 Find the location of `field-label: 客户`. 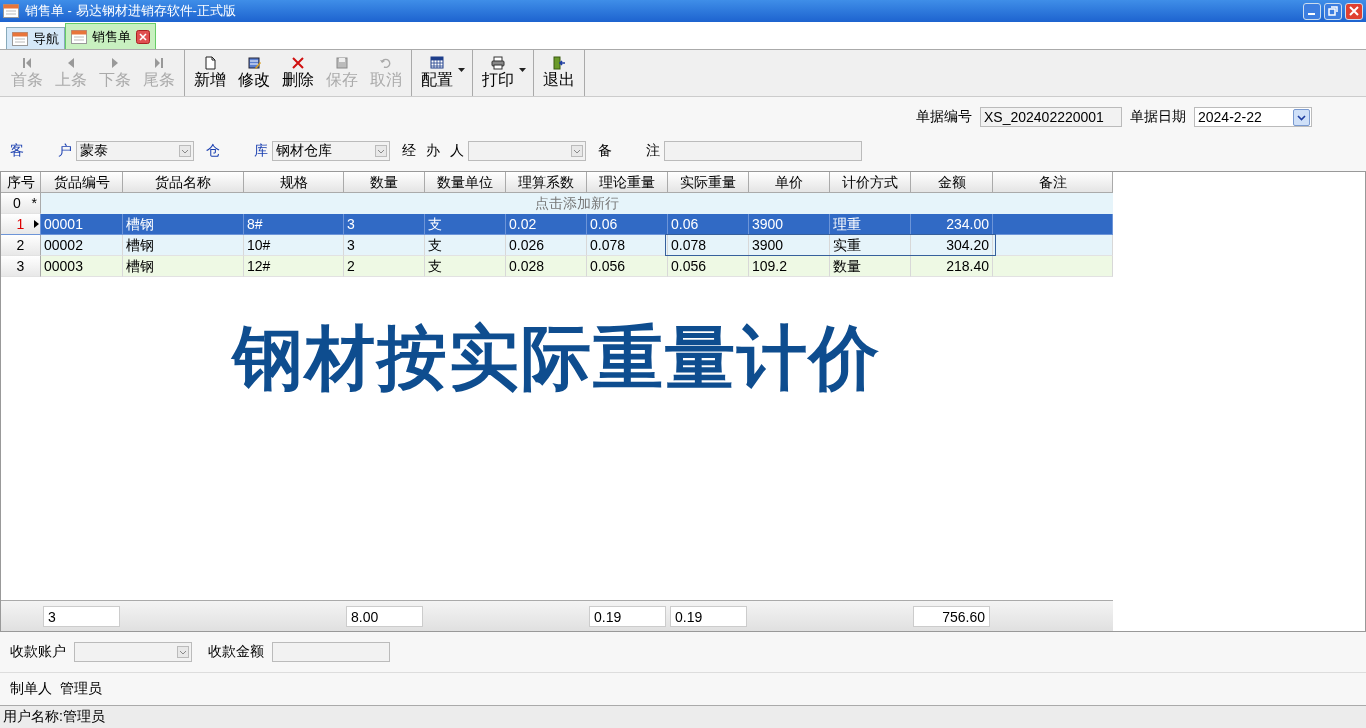

field-label: 客户 is located at coordinates (41, 151).